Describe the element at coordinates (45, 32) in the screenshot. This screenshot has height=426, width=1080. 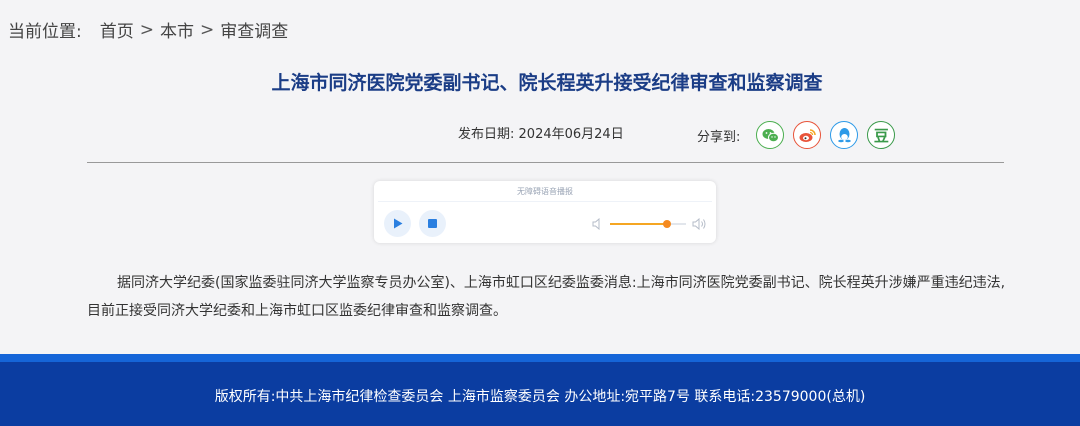
I see `breadcrumb-label: 当前位置:` at that location.